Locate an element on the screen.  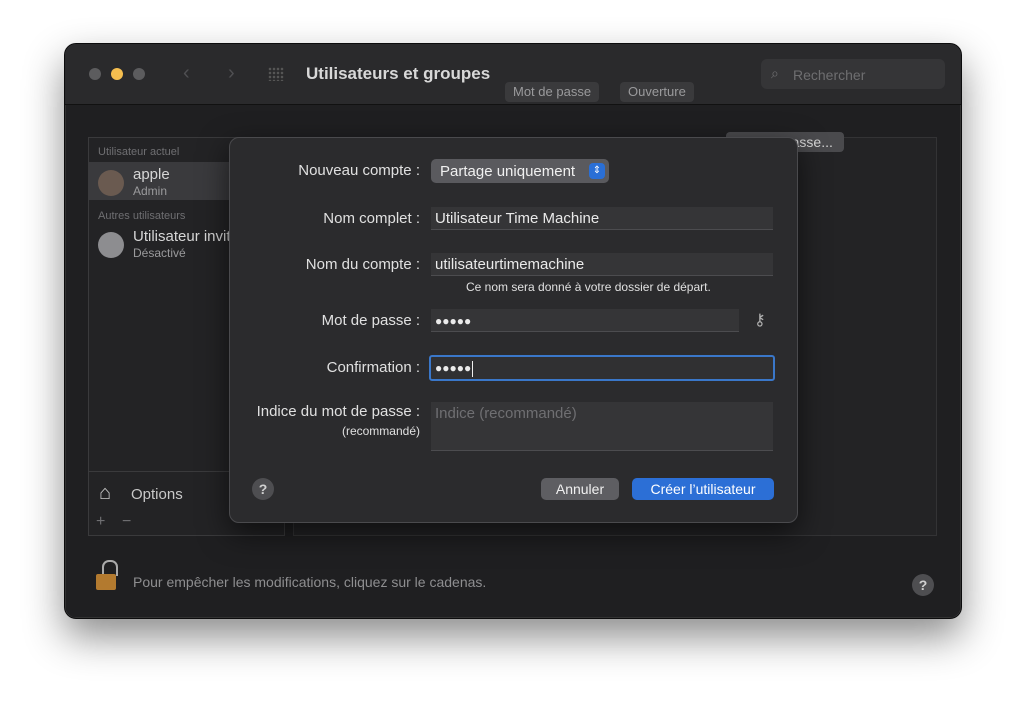
minimize-window-button is located at coordinates (117, 74).